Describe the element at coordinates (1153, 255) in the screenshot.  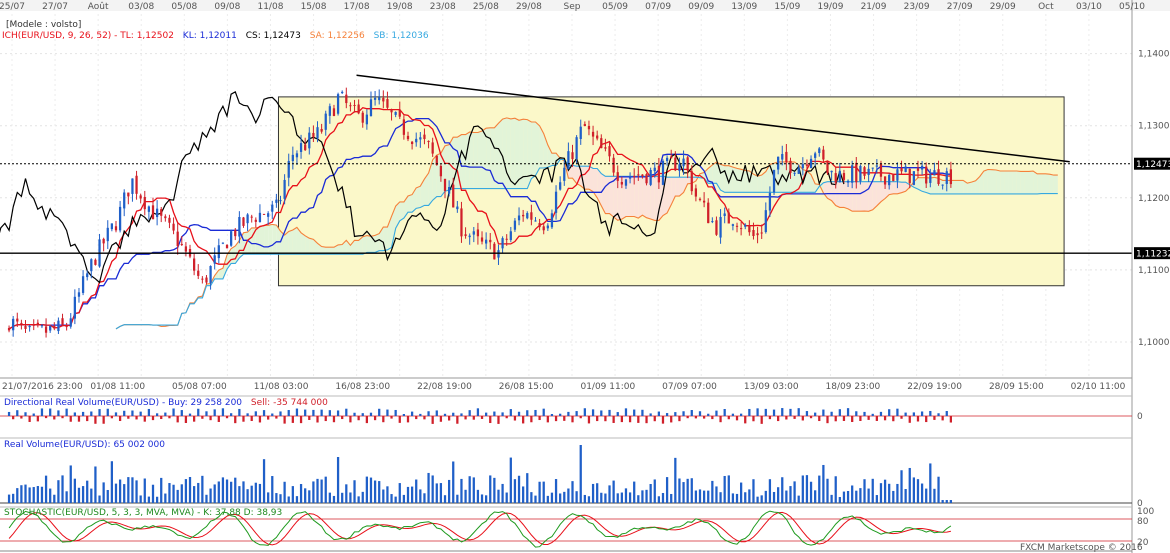
I see `support-label: 1,11232` at that location.